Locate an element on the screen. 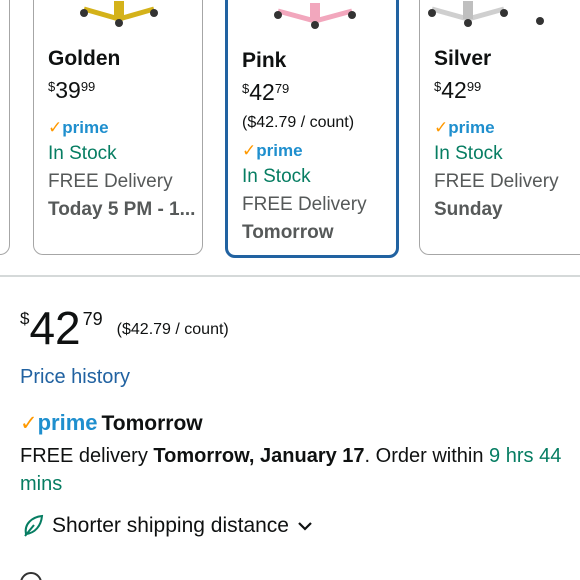 Image resolution: width=580 pixels, height=580 pixels. price-whole: 42 is located at coordinates (55, 328).